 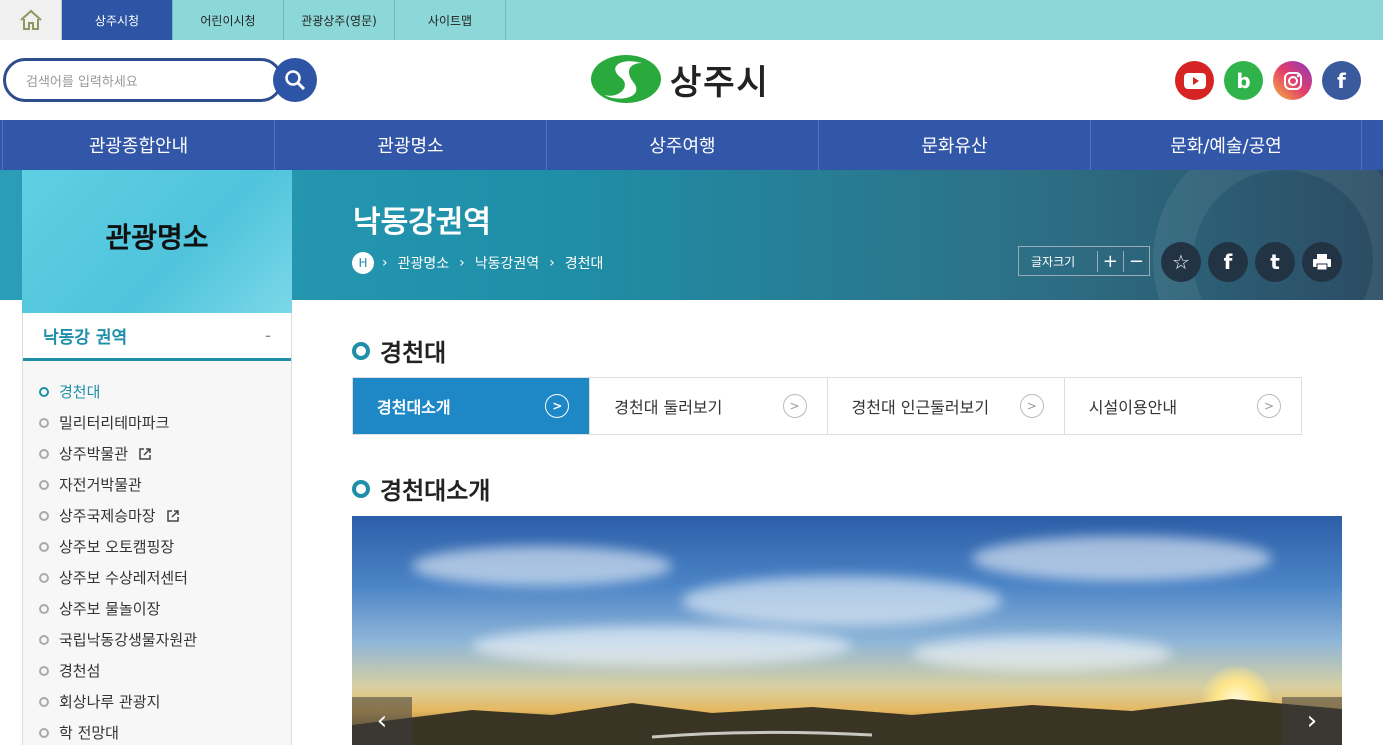 What do you see at coordinates (157, 453) in the screenshot?
I see `lnb-item-sangju-museum: 상주박물관` at bounding box center [157, 453].